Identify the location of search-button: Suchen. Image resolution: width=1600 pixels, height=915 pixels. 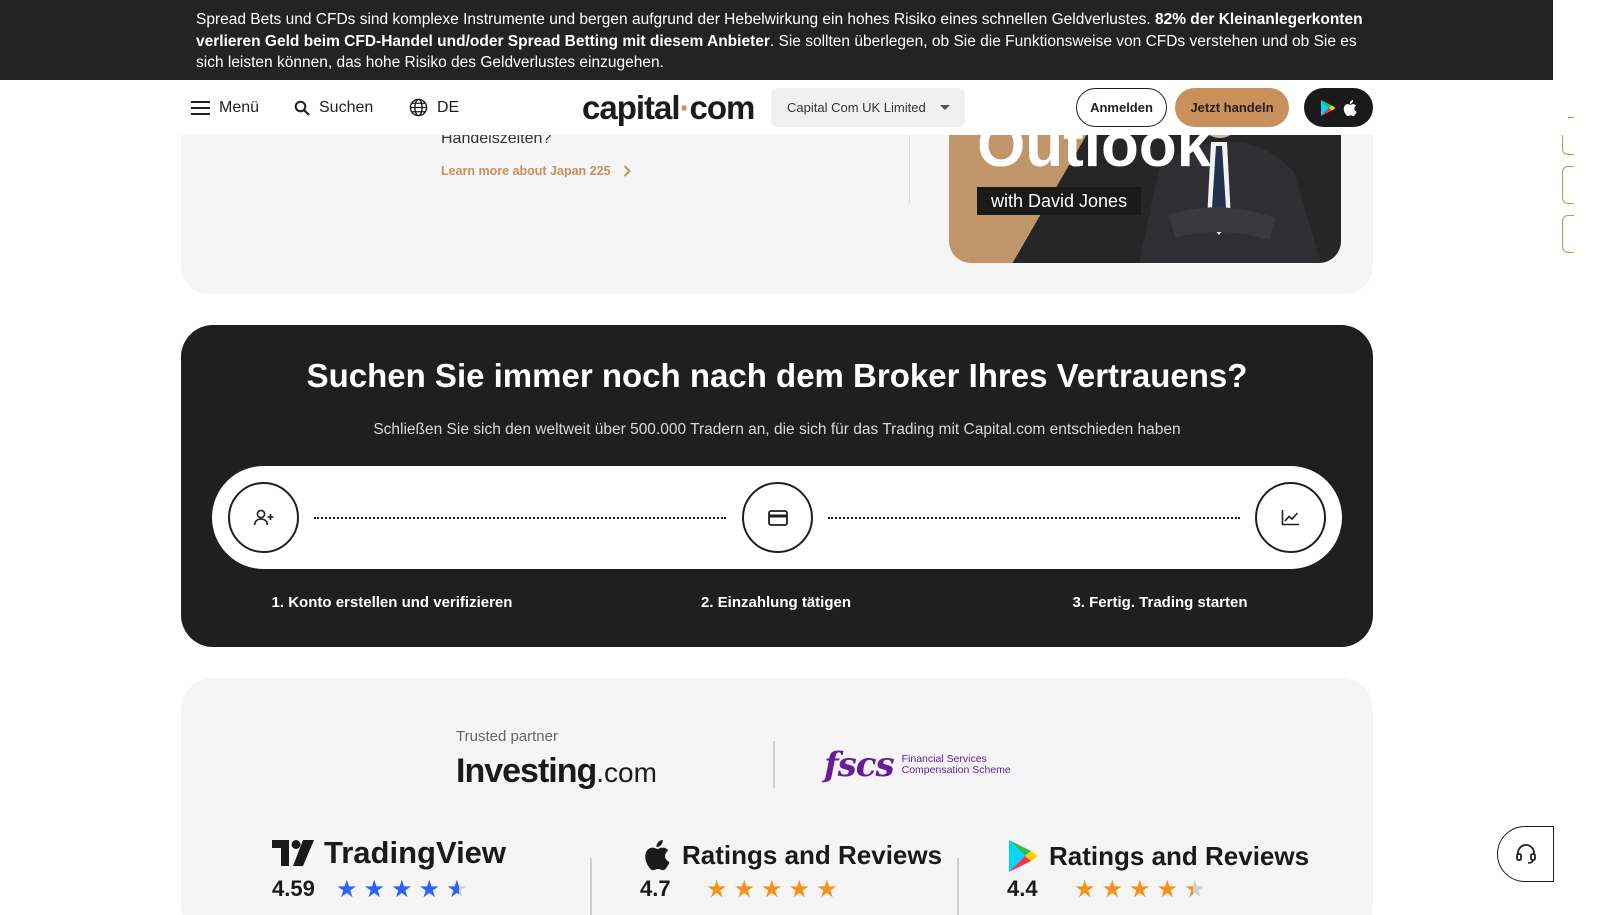
(333, 107).